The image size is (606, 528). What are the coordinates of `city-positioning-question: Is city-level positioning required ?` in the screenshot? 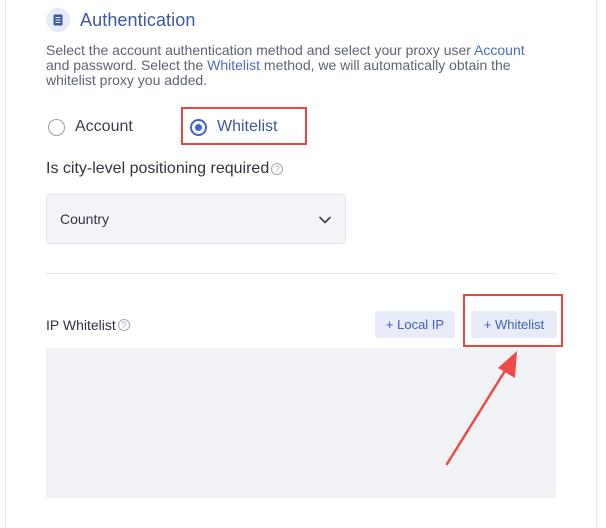 It's located at (165, 169).